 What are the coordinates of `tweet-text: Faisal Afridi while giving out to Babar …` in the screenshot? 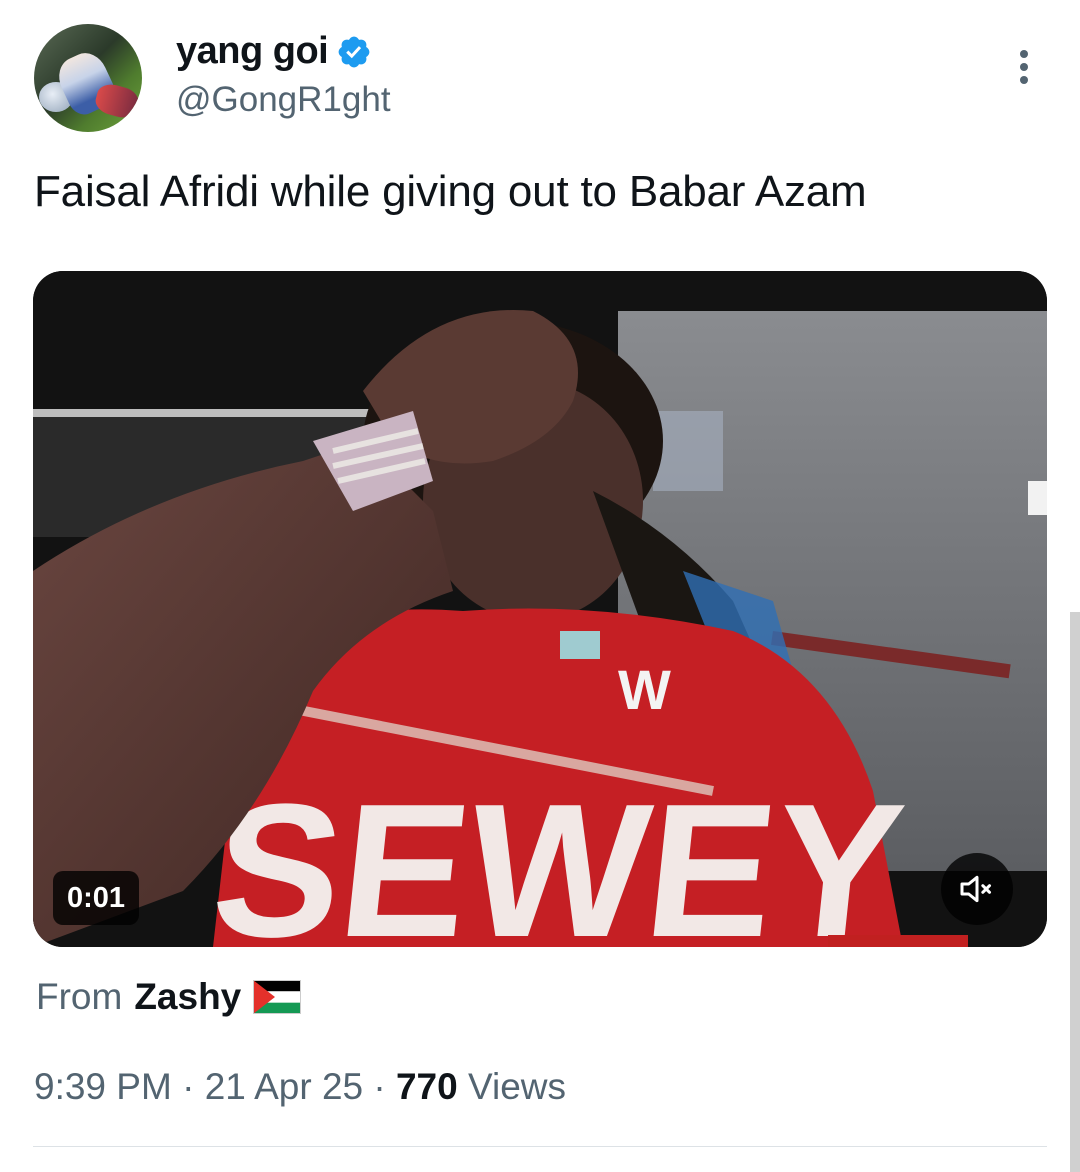 It's located at (450, 191).